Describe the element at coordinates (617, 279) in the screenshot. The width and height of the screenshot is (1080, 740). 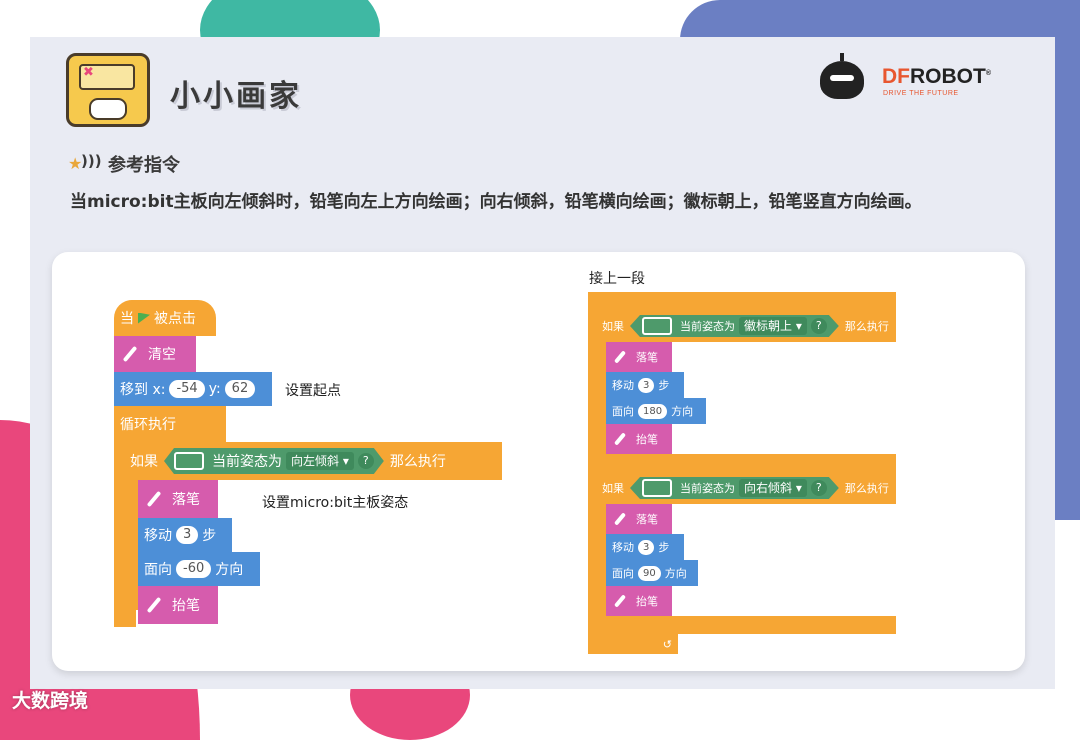
I see `note-continue: 接上一段` at that location.